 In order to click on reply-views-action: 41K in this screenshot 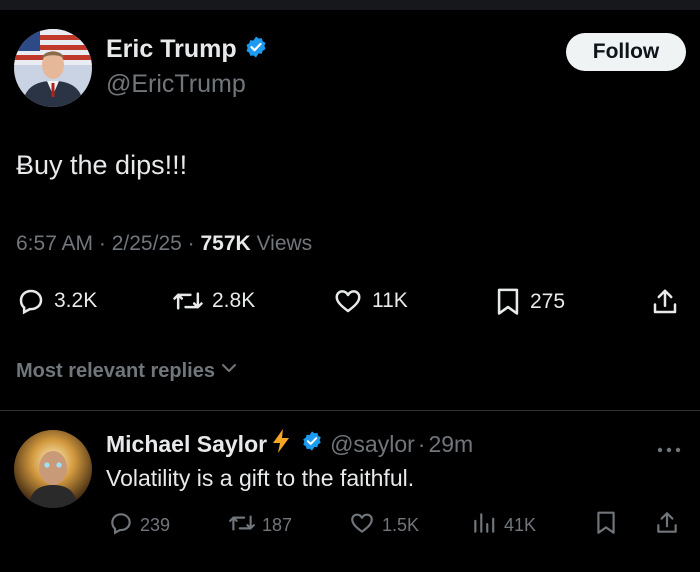, I will do `click(503, 525)`.